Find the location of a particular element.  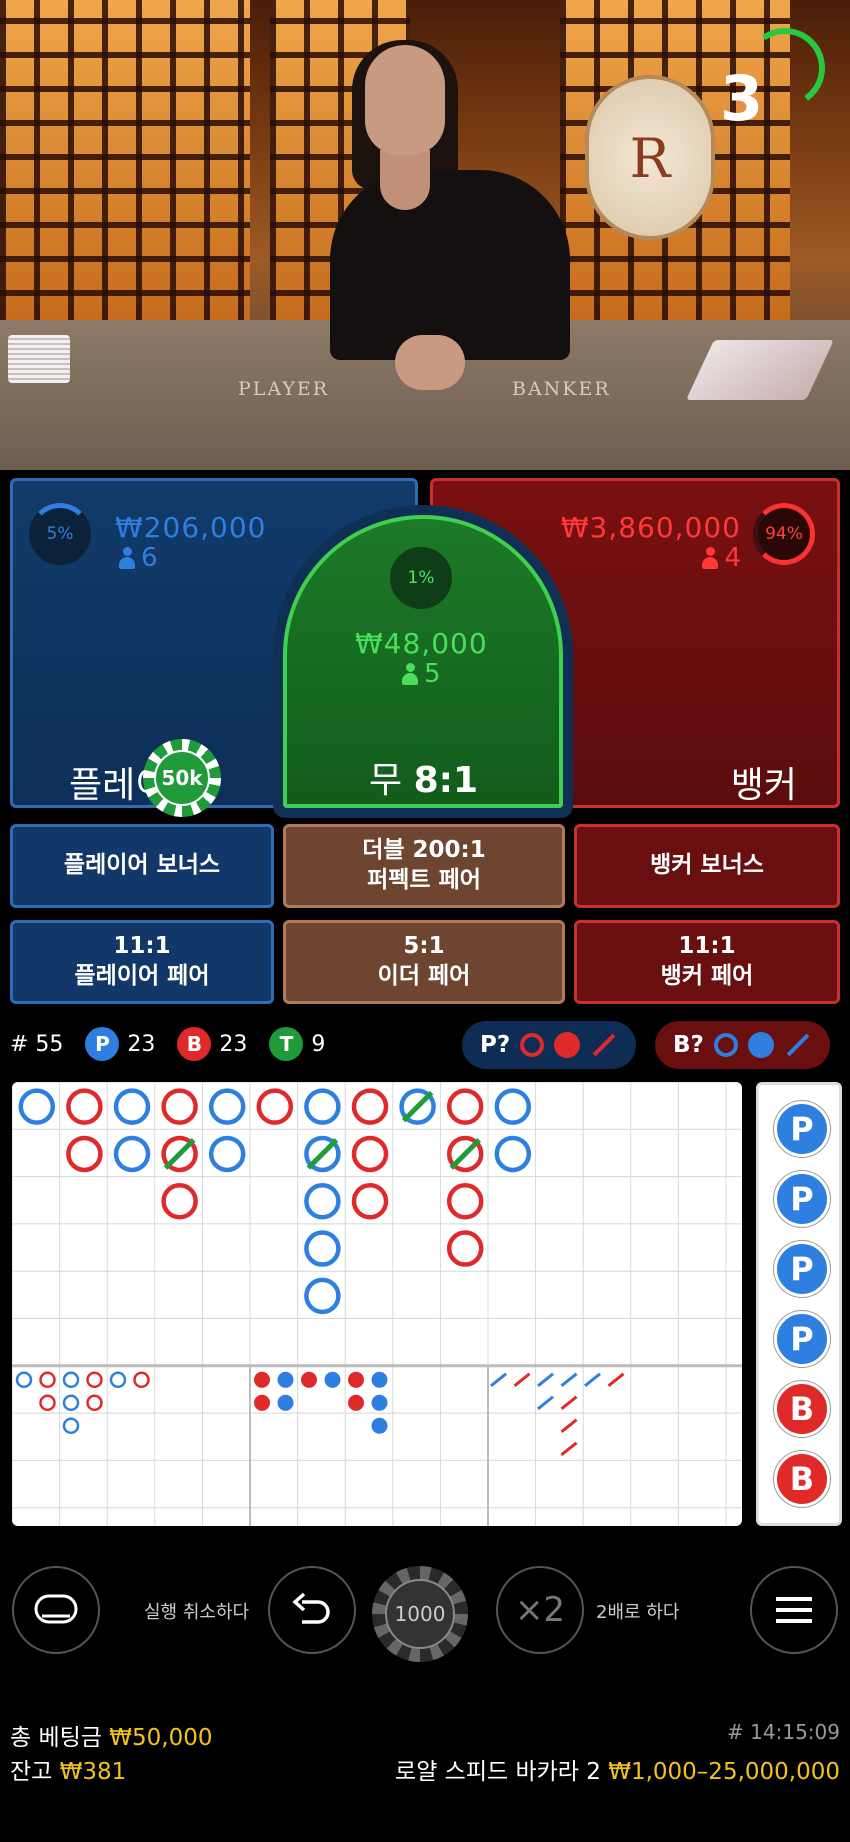

person-icon is located at coordinates (410, 674).